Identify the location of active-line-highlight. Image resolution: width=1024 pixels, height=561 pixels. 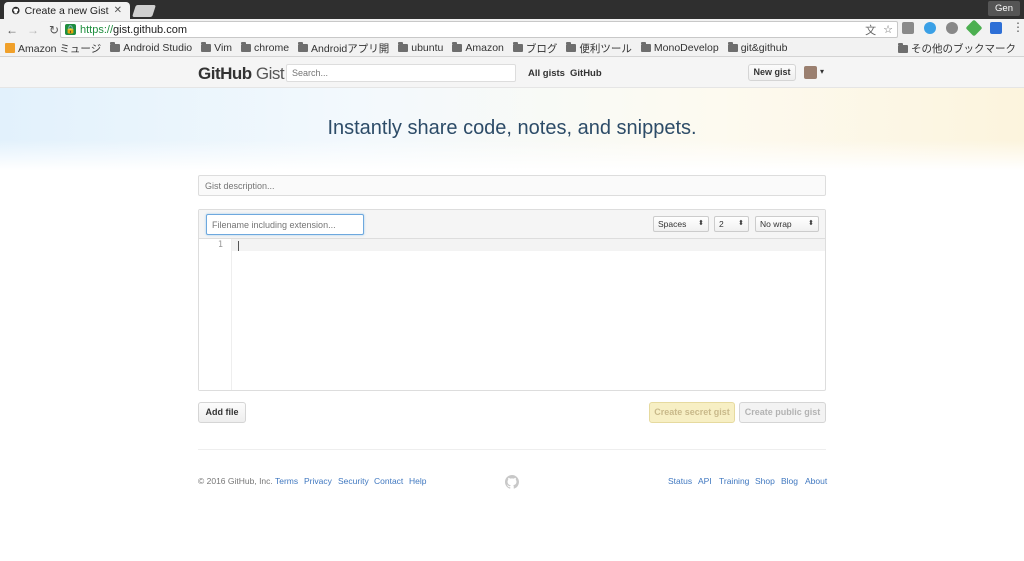
(528, 245).